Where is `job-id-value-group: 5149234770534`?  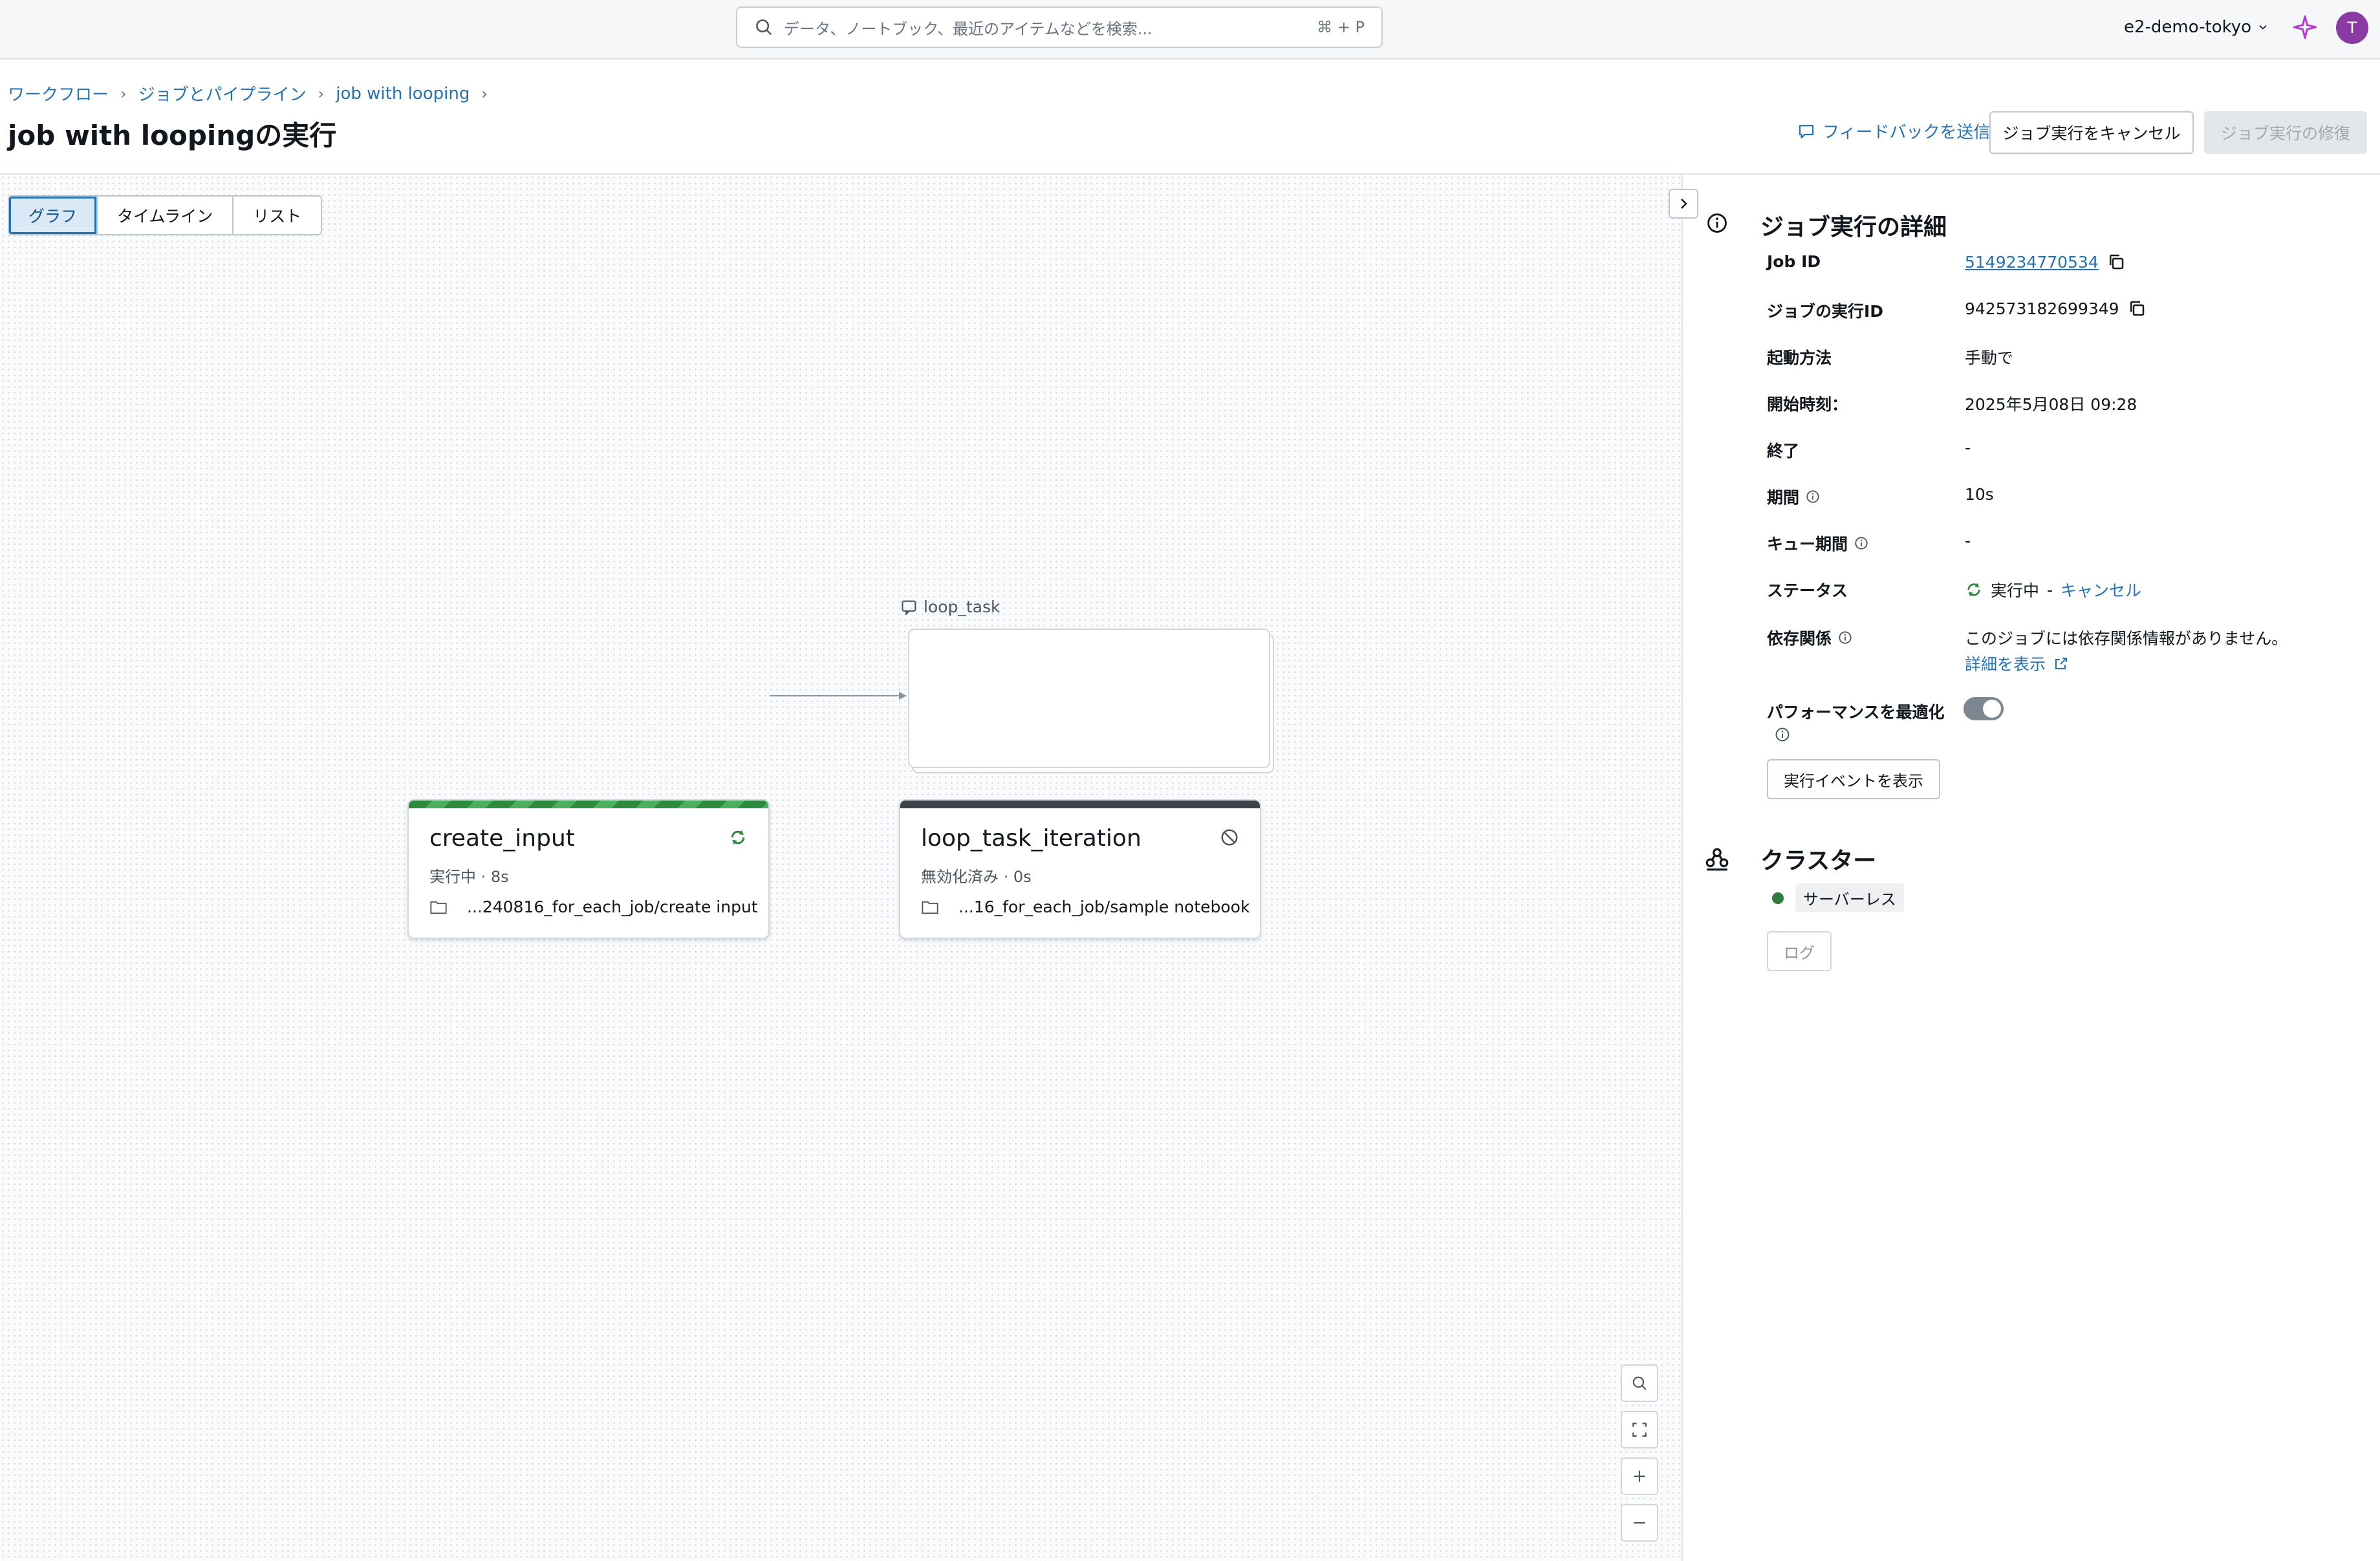
job-id-value-group: 5149234770534 is located at coordinates (2045, 262).